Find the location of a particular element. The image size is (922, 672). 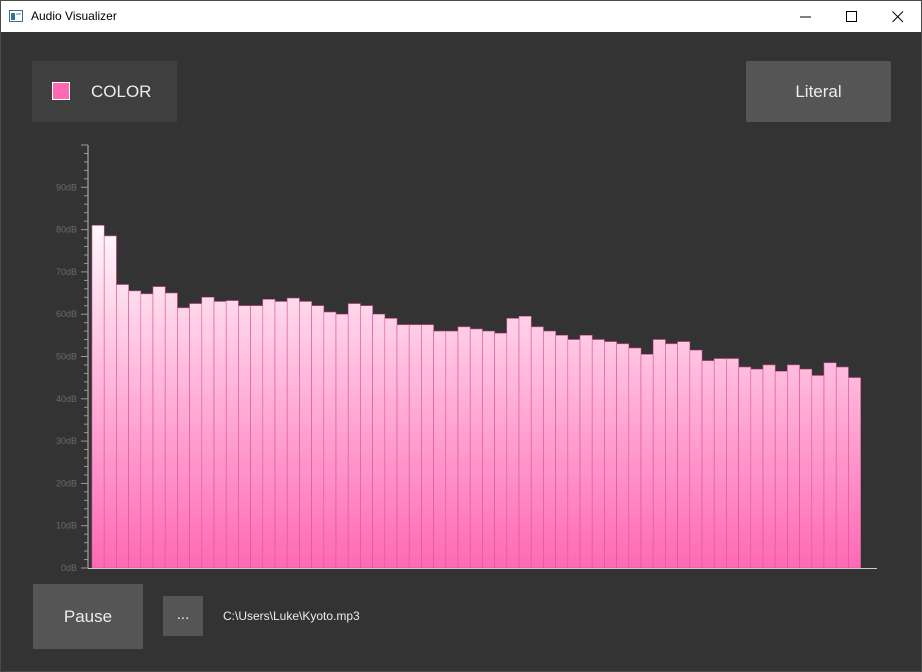

color-picker-button: COLOR is located at coordinates (104, 91).